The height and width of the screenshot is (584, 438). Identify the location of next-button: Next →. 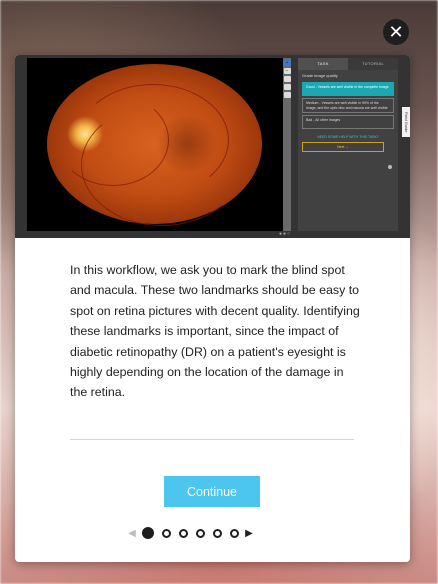
(343, 147).